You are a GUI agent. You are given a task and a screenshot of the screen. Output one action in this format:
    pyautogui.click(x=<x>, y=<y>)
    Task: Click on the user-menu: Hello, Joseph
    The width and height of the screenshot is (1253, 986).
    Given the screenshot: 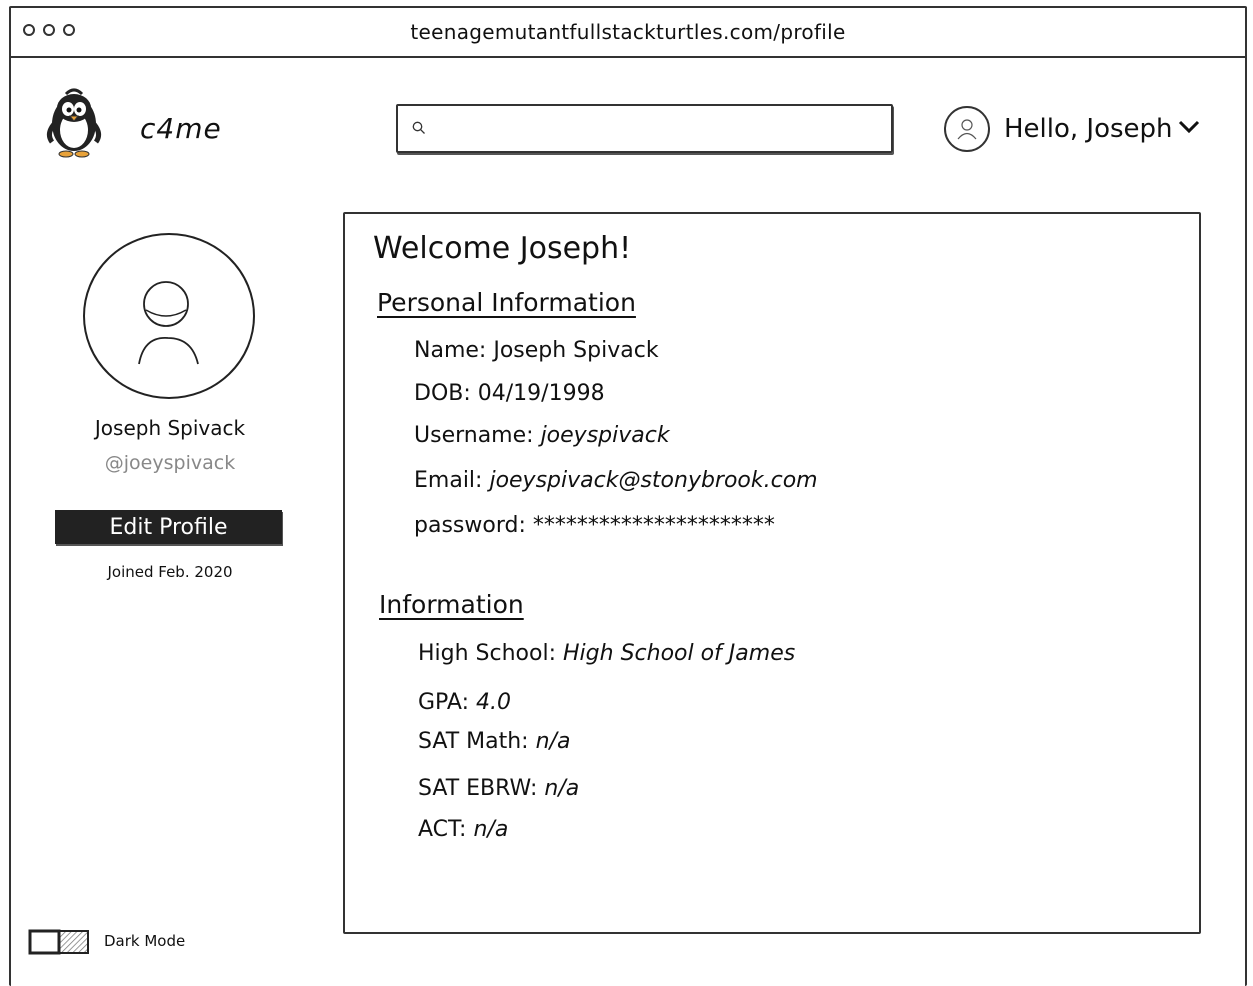 What is the action you would take?
    pyautogui.click(x=1079, y=130)
    